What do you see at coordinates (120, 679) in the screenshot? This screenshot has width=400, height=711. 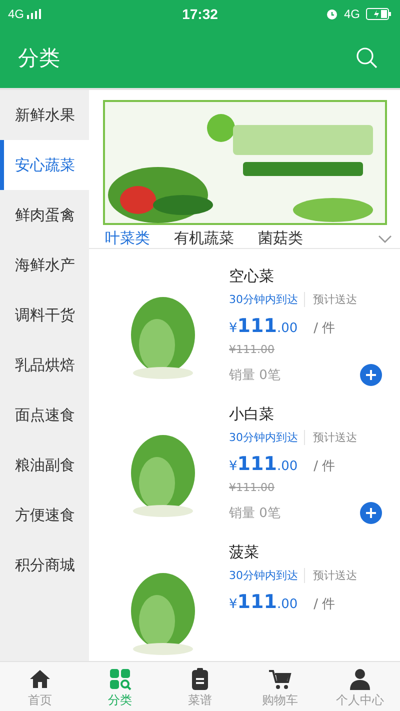 I see `grid-search-icon` at bounding box center [120, 679].